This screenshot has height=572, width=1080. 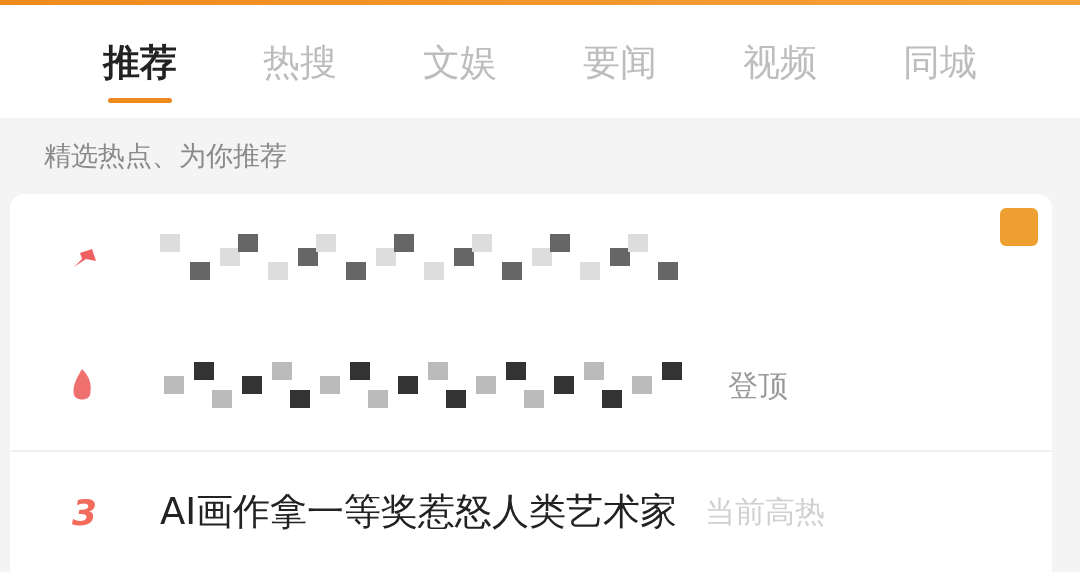 I want to click on tab: 热搜, so click(x=300, y=61).